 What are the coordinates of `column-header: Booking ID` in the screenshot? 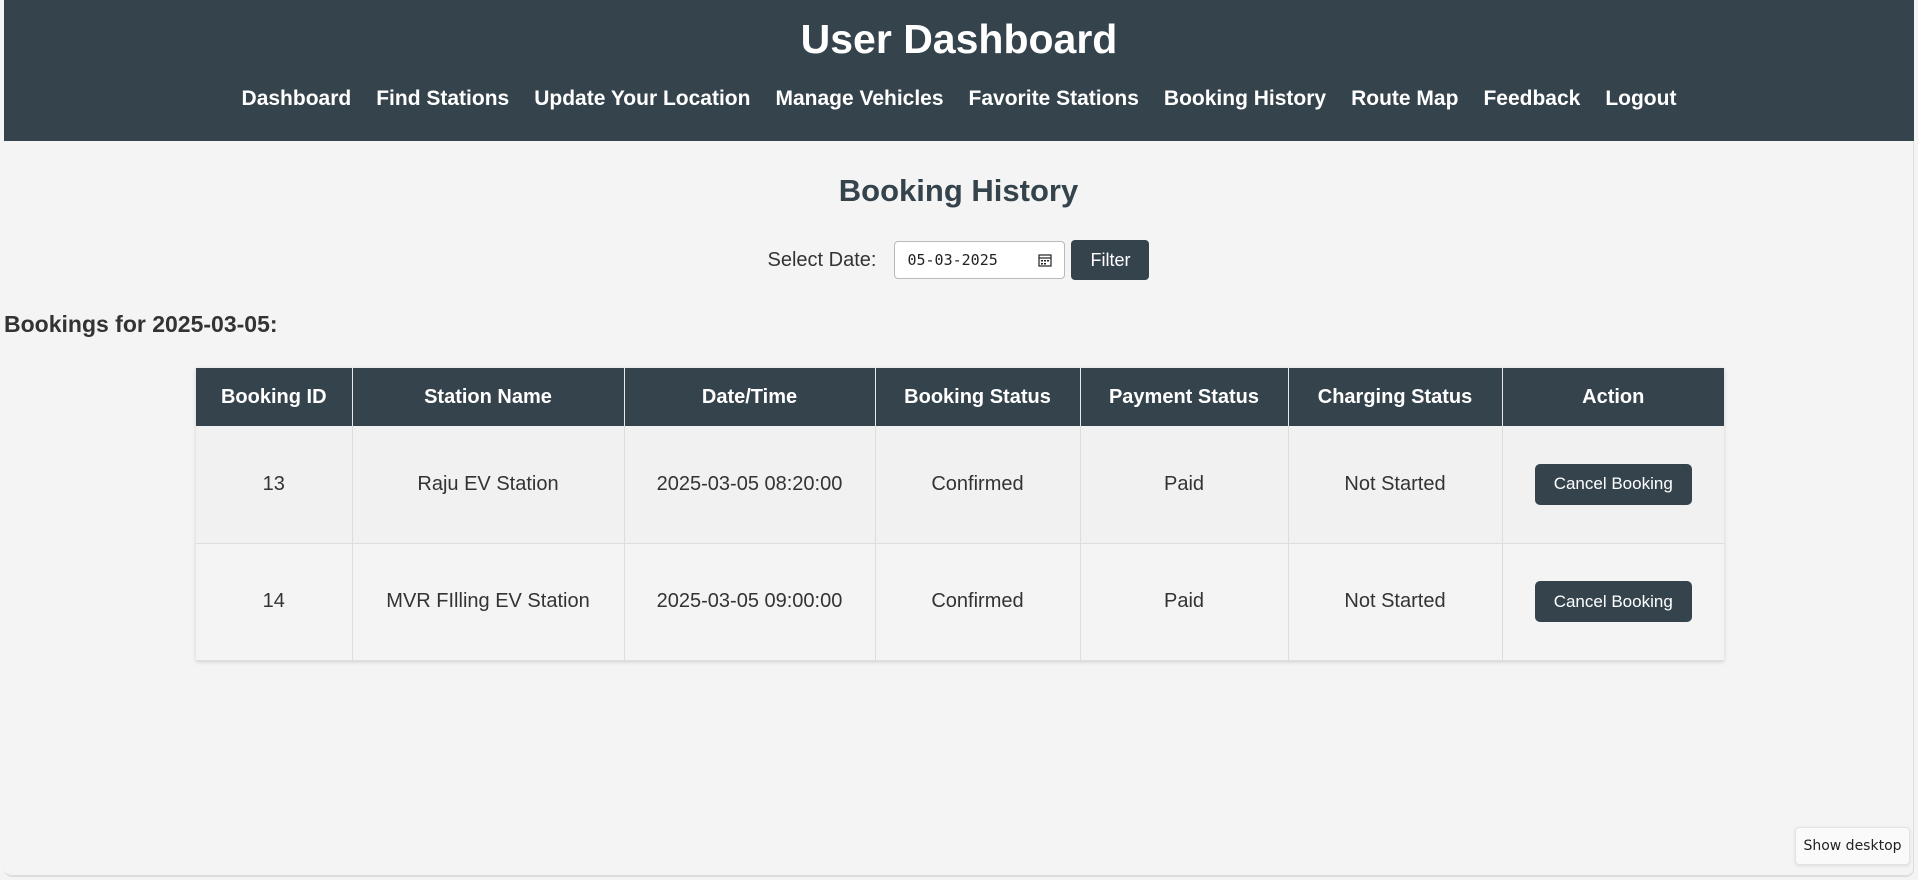 It's located at (274, 397).